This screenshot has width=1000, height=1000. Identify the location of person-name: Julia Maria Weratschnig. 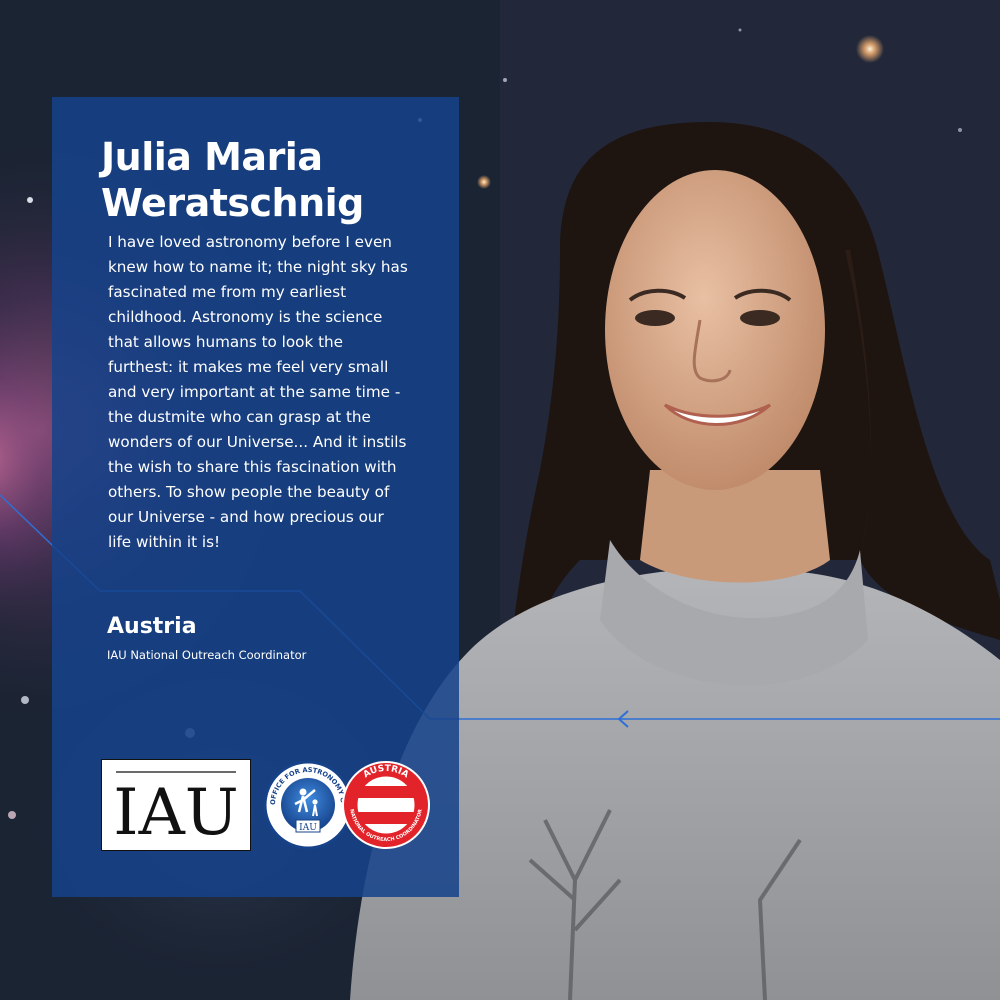
(232, 180).